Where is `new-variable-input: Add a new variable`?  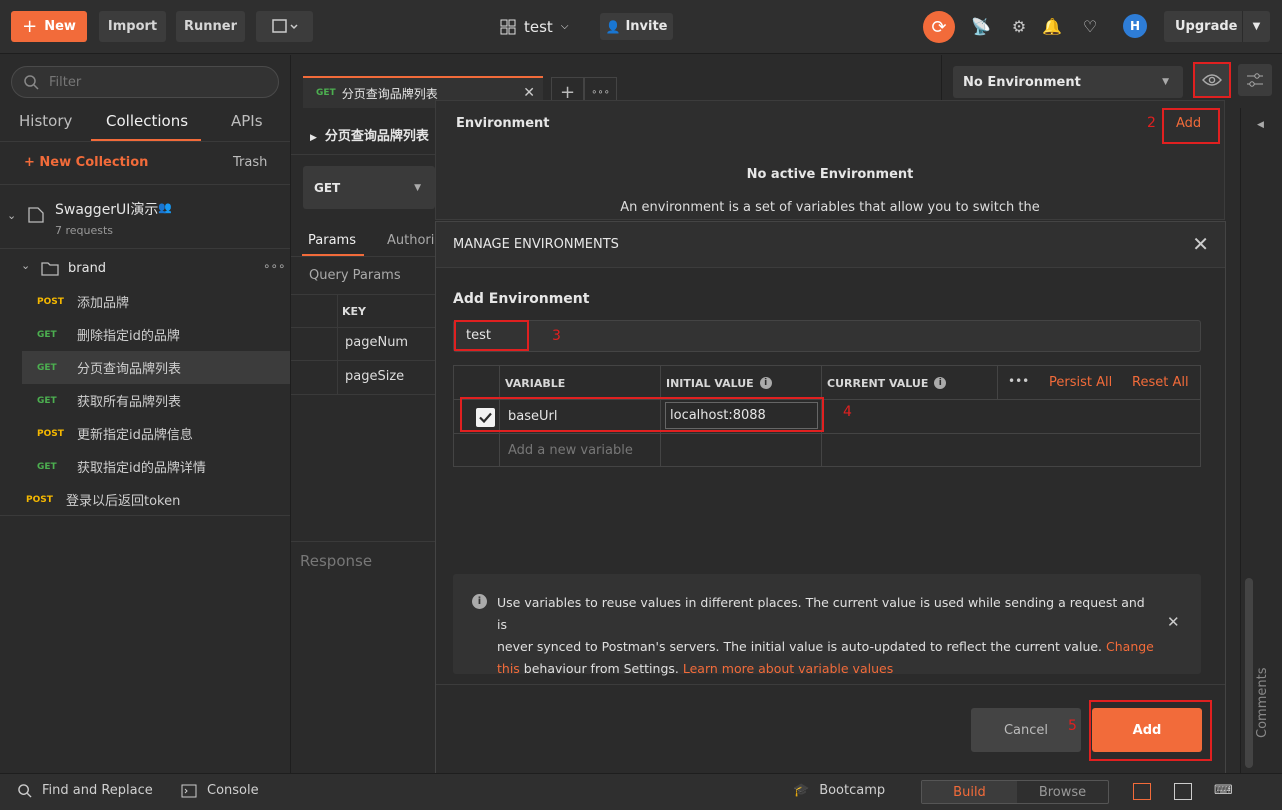 new-variable-input: Add a new variable is located at coordinates (570, 450).